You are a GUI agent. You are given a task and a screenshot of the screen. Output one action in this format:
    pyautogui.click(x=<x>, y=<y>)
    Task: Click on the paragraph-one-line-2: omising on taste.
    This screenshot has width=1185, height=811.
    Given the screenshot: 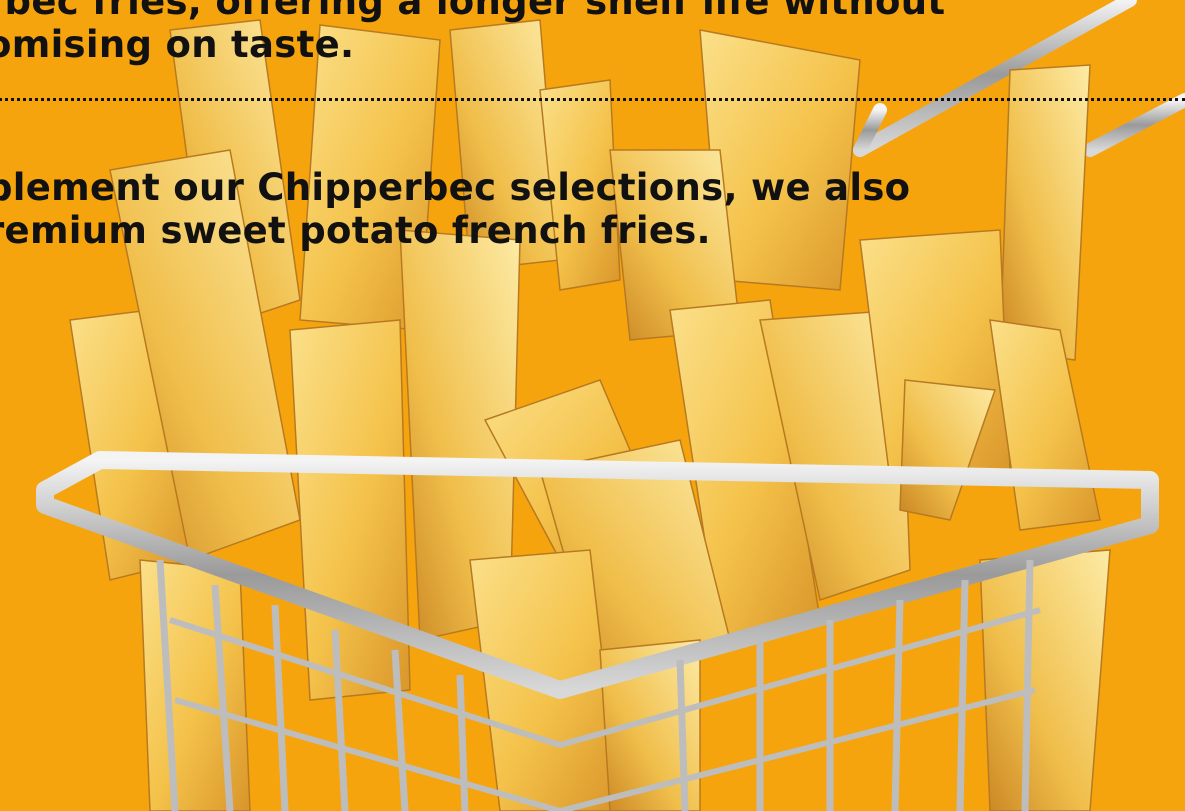 What is the action you would take?
    pyautogui.click(x=177, y=44)
    